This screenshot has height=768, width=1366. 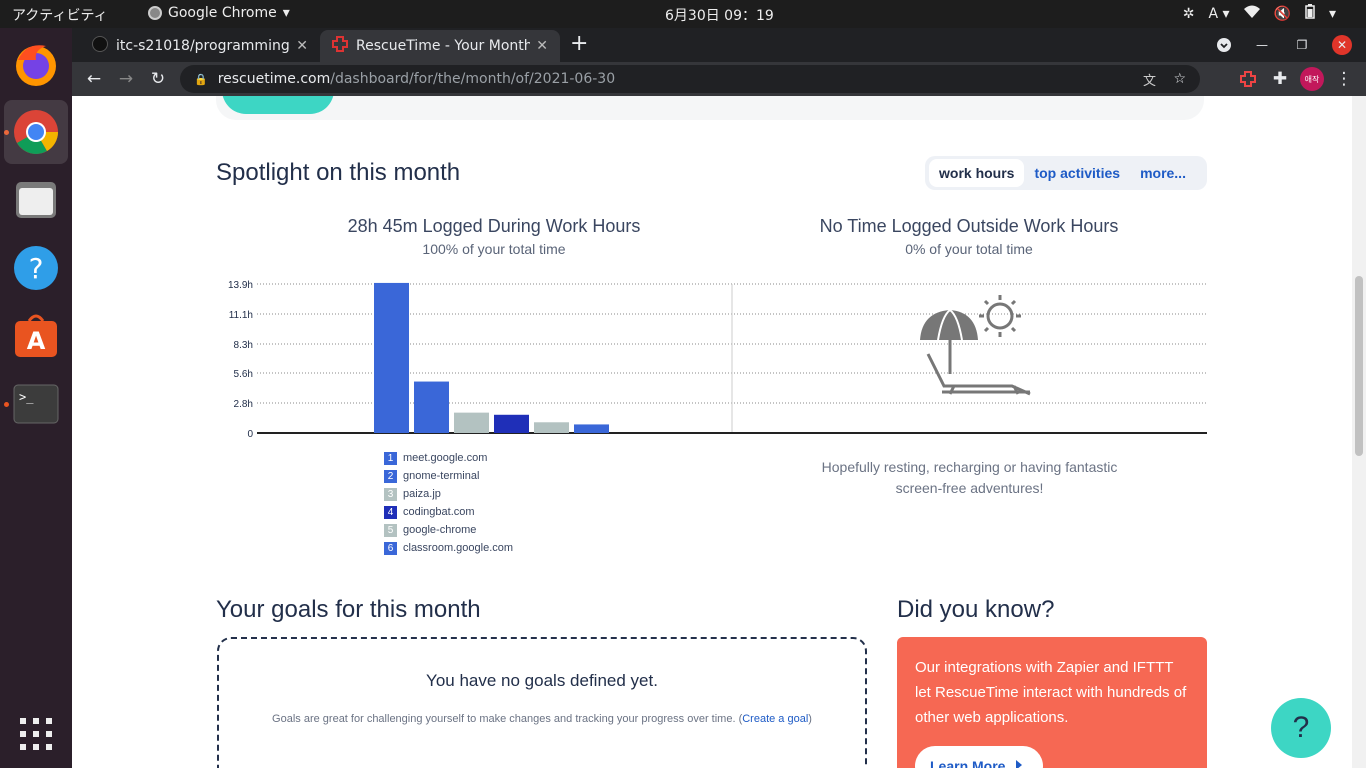 I want to click on scrollbar-thumb, so click(x=1359, y=366).